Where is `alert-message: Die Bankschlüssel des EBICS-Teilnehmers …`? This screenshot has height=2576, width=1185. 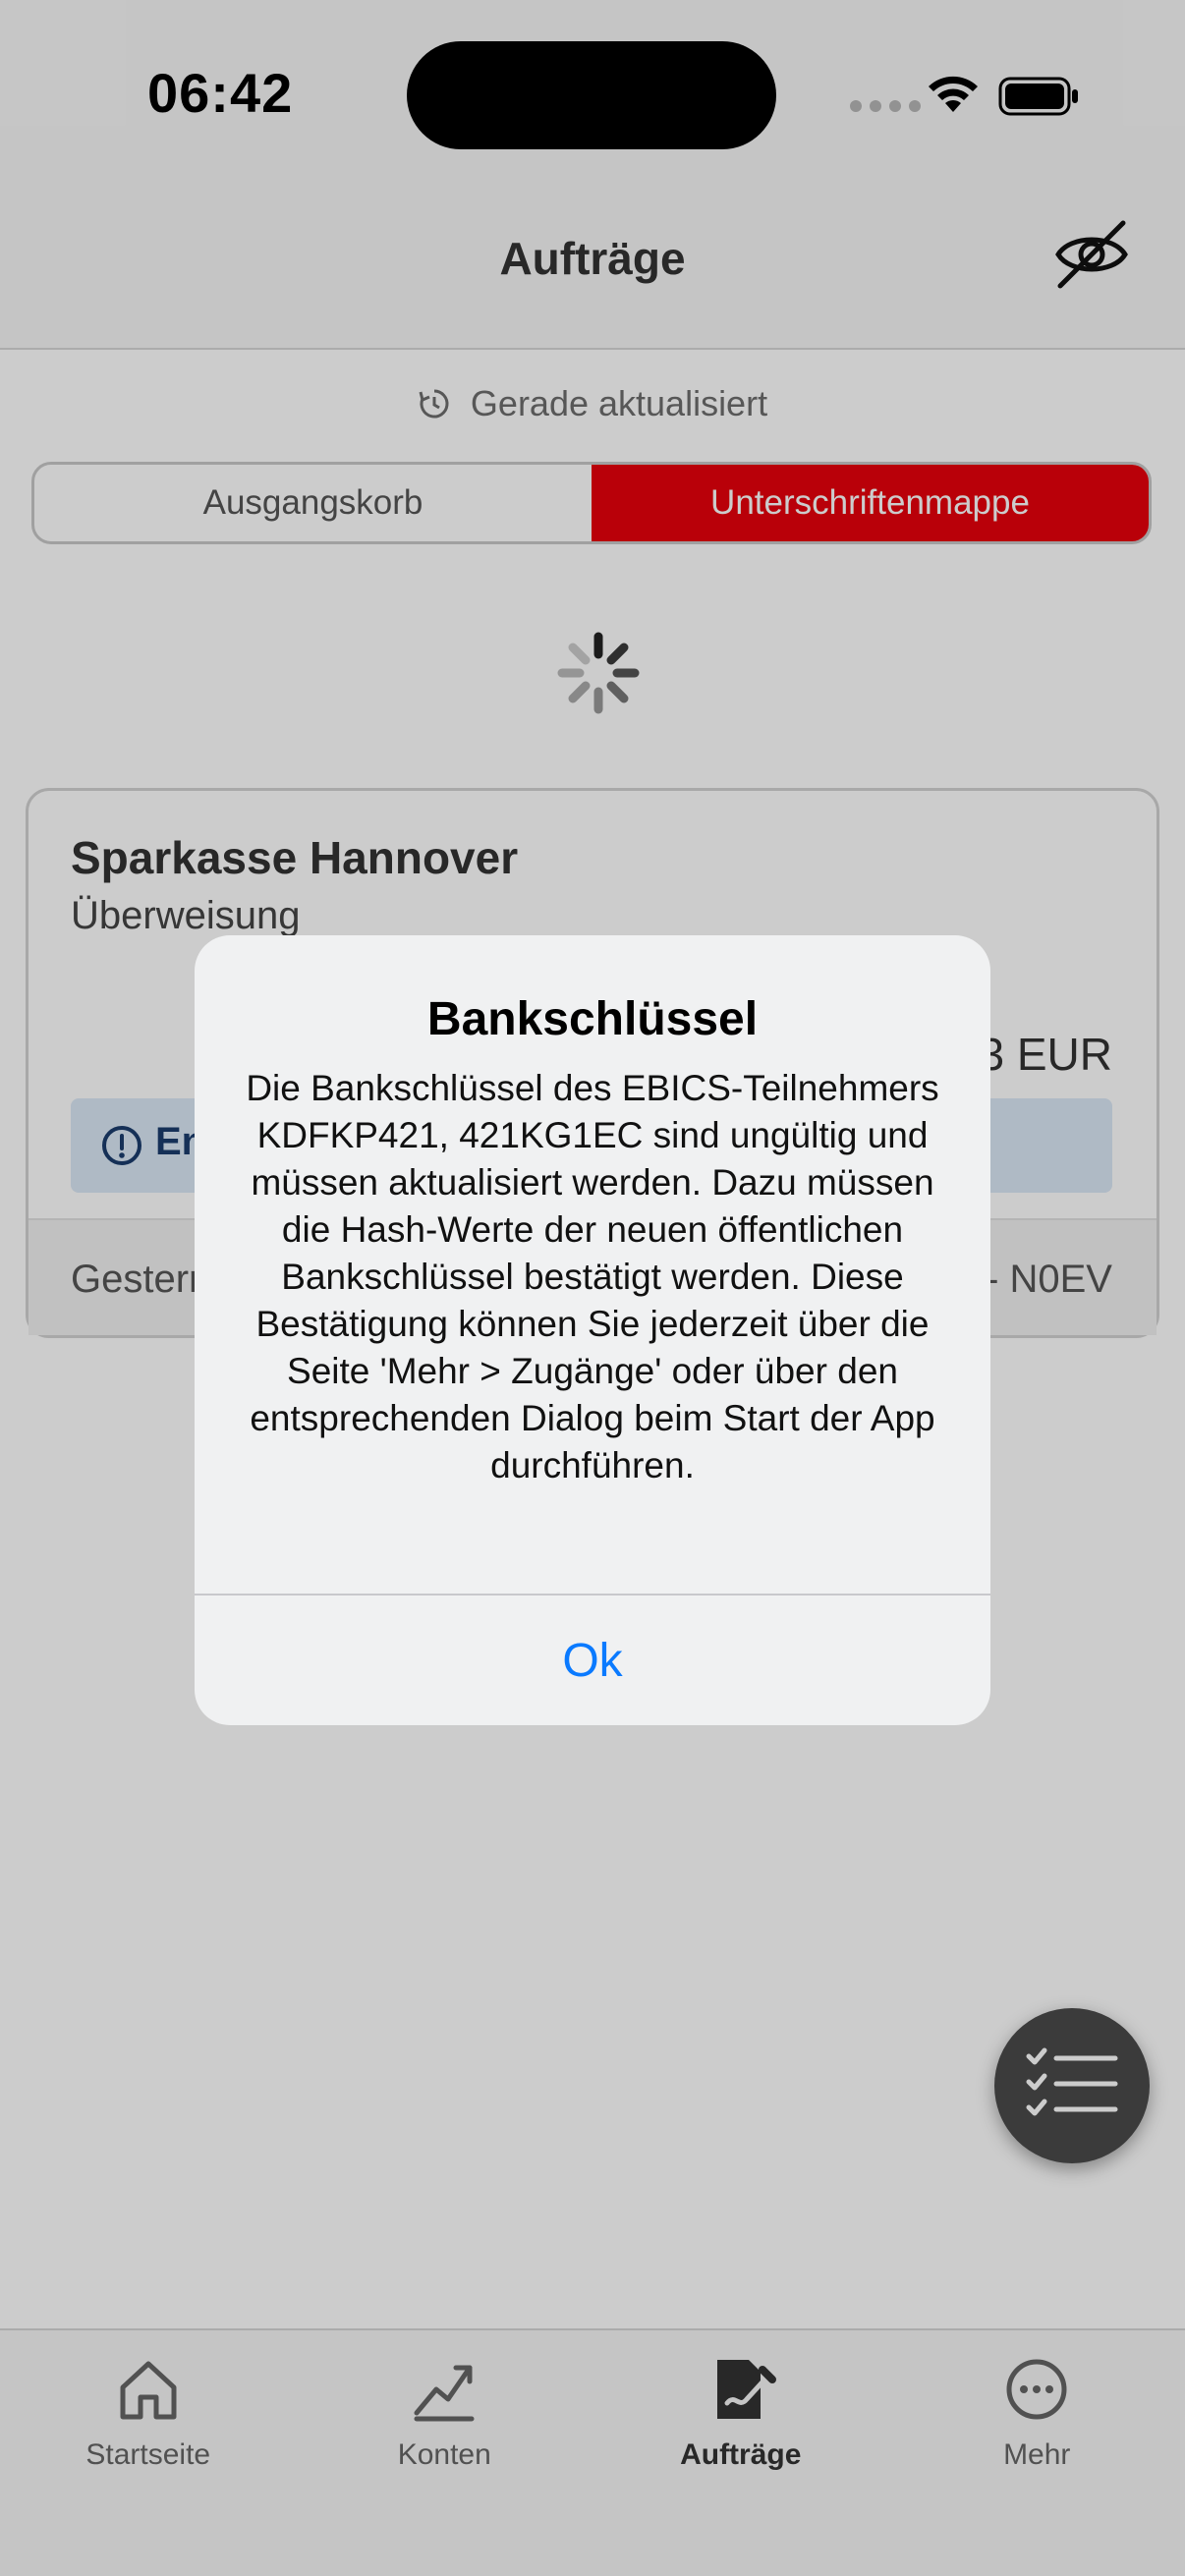 alert-message: Die Bankschlüssel des EBICS-Teilnehmers … is located at coordinates (592, 1276).